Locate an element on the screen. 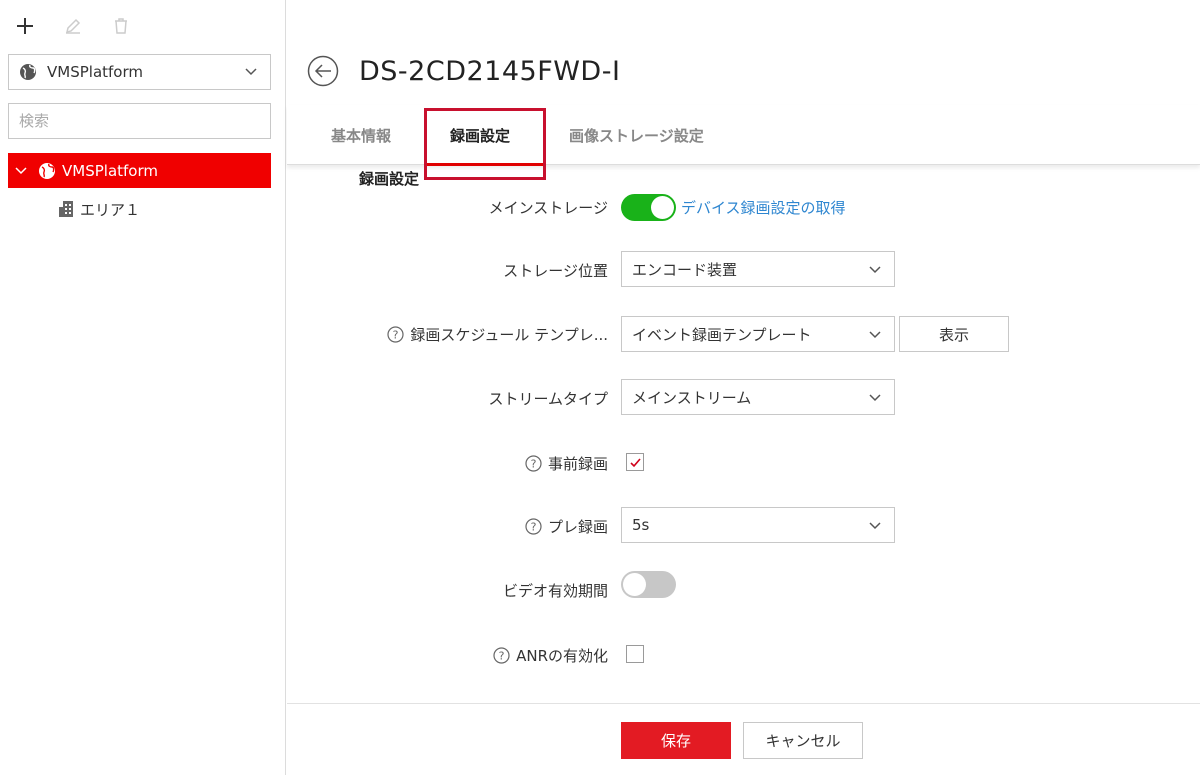 Image resolution: width=1200 pixels, height=775 pixels. tree-root-label: VMSPlatform is located at coordinates (110, 170).